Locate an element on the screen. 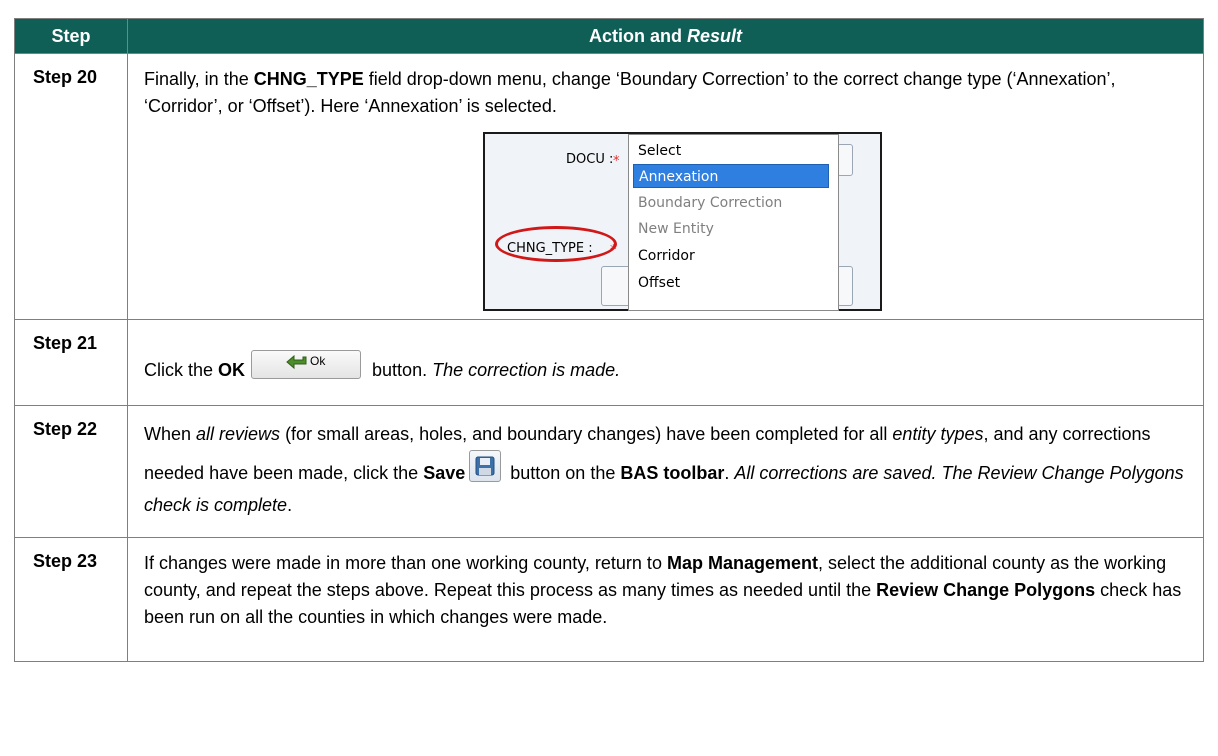 This screenshot has width=1218, height=756. step-number: Step 21 is located at coordinates (71, 362).